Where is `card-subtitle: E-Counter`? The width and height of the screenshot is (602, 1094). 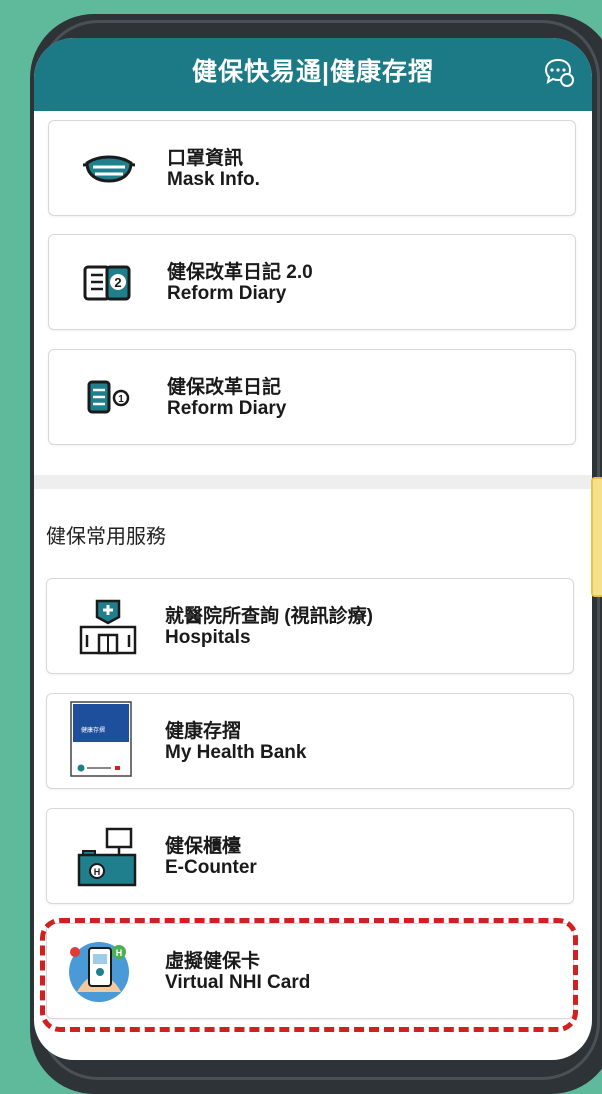 card-subtitle: E-Counter is located at coordinates (211, 867).